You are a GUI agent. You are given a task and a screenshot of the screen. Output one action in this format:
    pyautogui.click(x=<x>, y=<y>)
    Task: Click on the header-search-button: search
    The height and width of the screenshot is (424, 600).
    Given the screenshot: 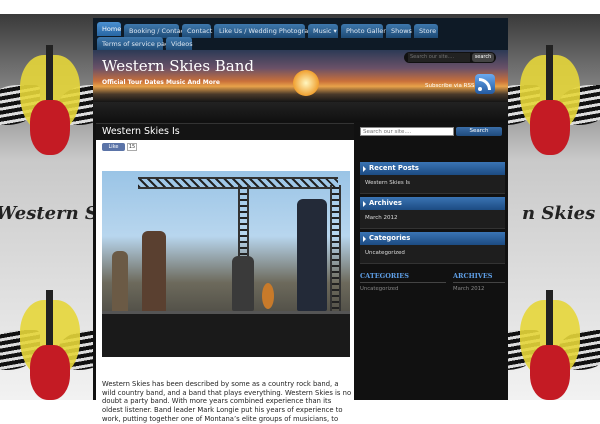 What is the action you would take?
    pyautogui.click(x=483, y=57)
    